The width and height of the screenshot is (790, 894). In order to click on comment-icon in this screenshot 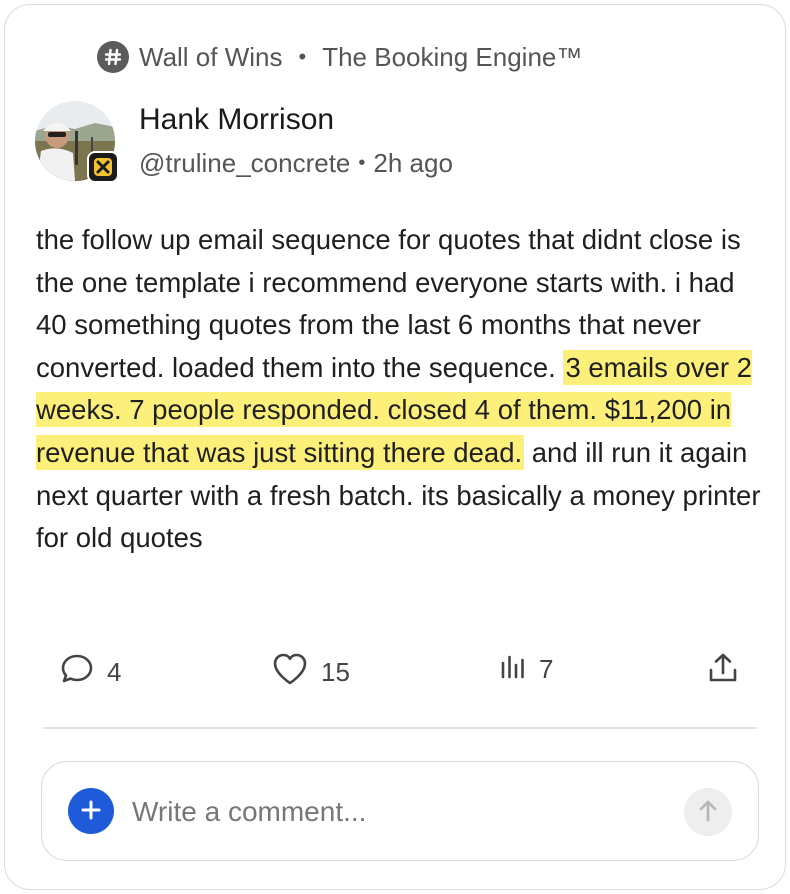, I will do `click(77, 672)`.